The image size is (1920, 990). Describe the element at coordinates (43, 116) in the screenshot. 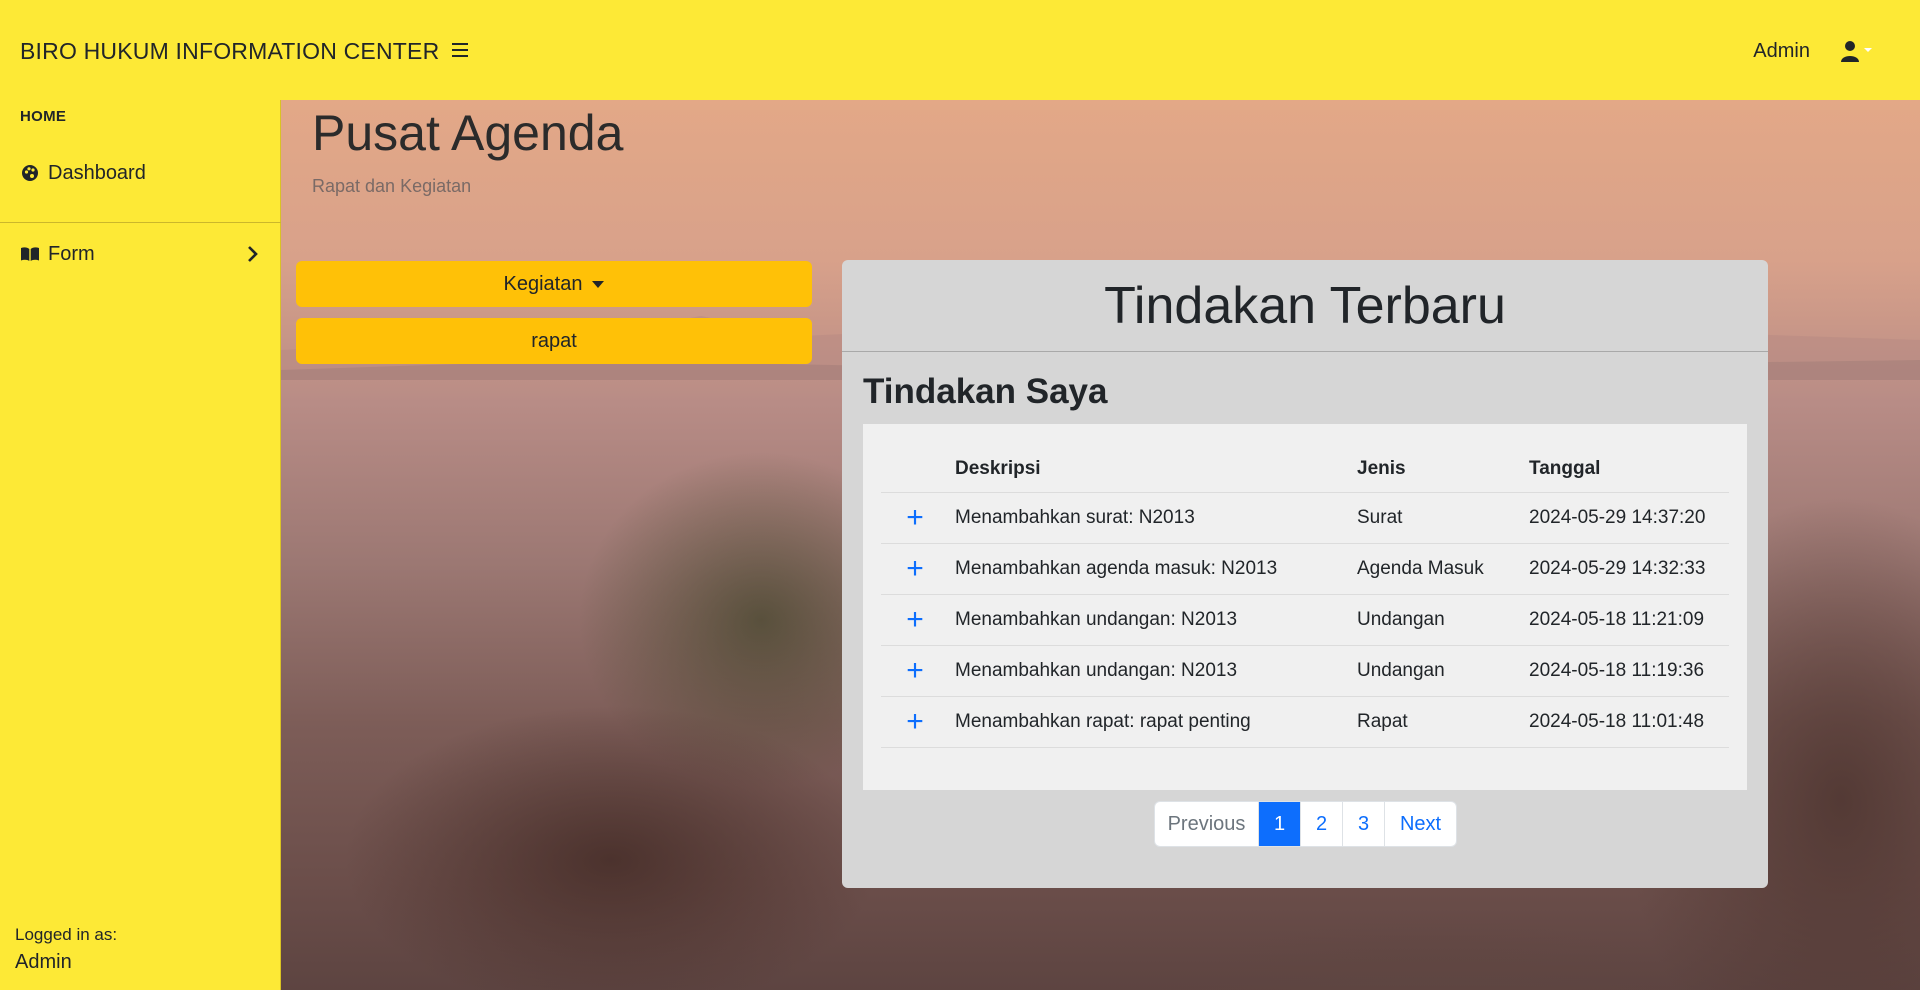

I see `sidebar-heading: HOME` at that location.